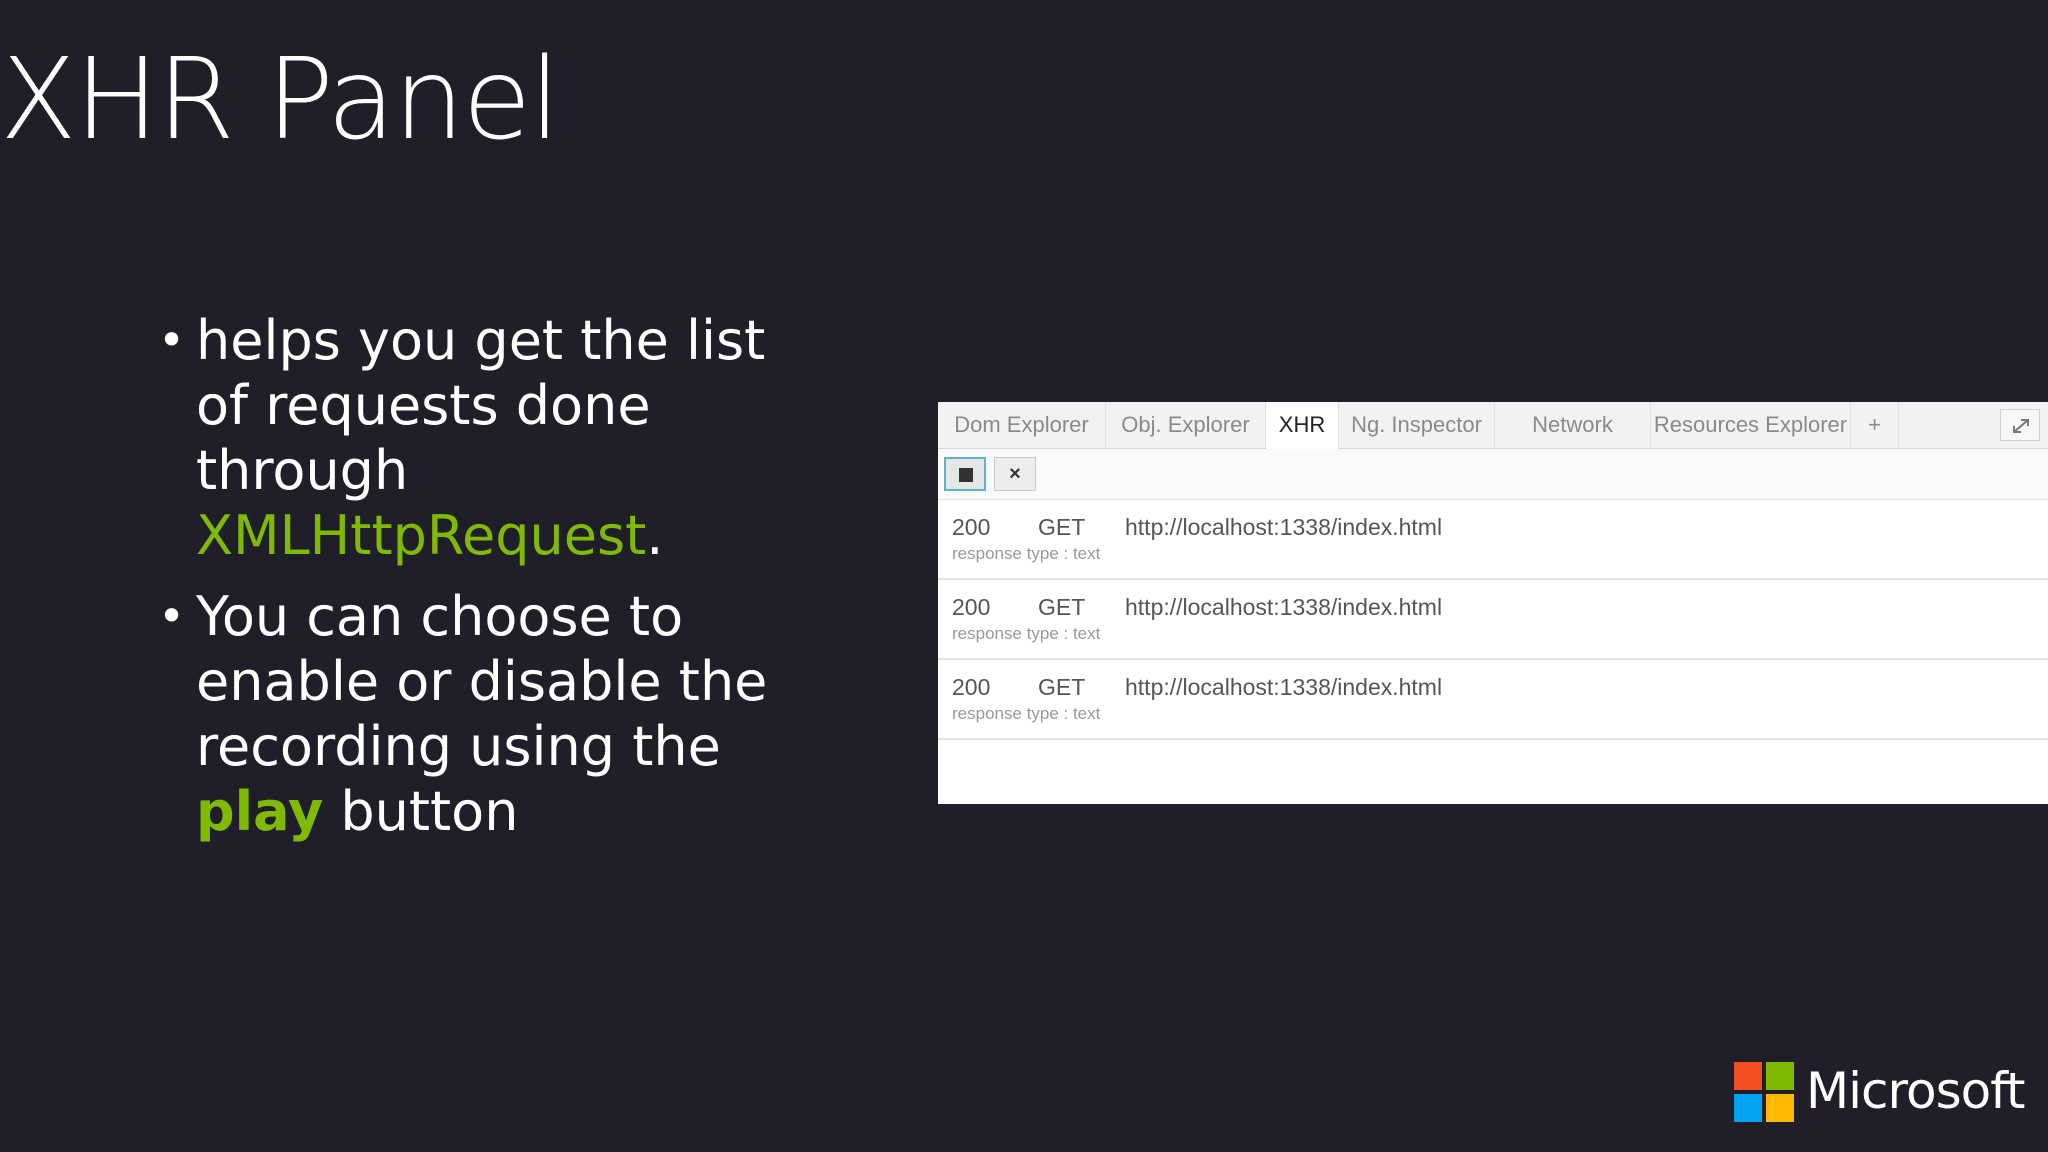 This screenshot has height=1152, width=2048. I want to click on tab-dom-explorer: Dom Explorer, so click(1022, 425).